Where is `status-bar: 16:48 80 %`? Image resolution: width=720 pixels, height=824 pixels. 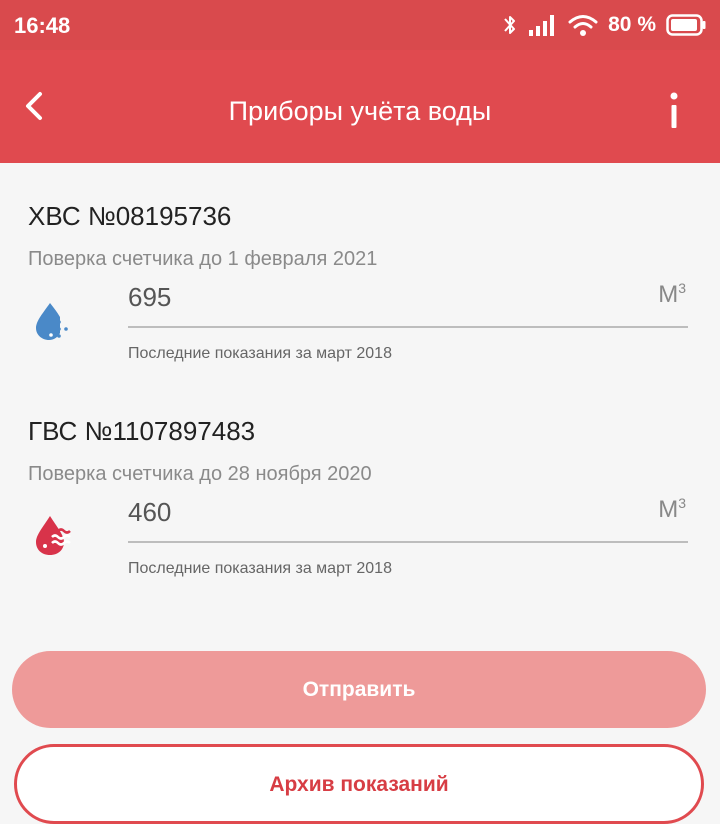
status-bar: 16:48 80 % is located at coordinates (360, 25).